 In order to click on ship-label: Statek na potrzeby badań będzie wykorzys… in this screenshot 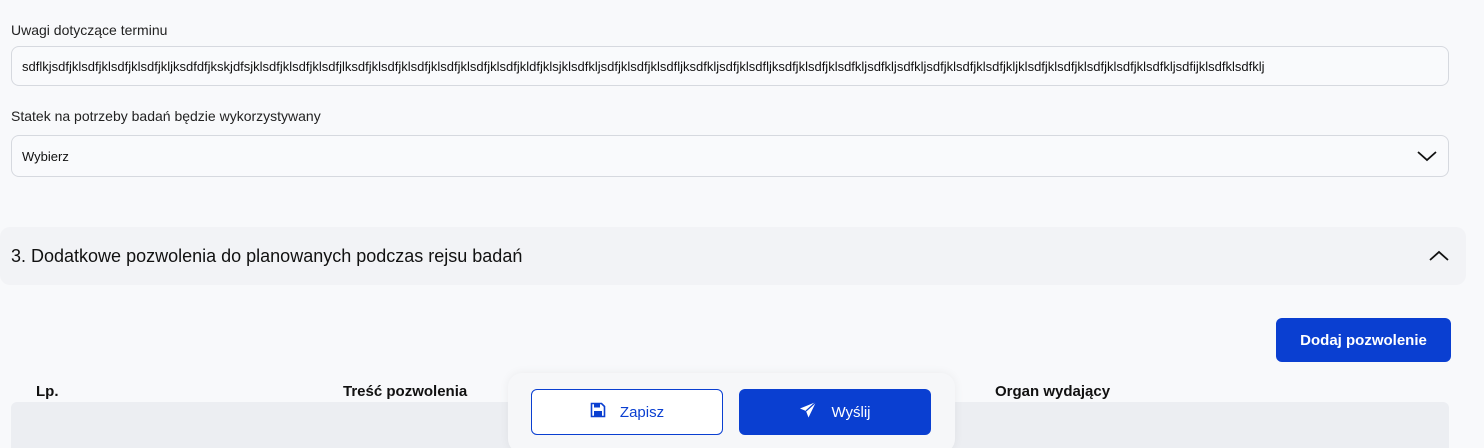, I will do `click(166, 116)`.